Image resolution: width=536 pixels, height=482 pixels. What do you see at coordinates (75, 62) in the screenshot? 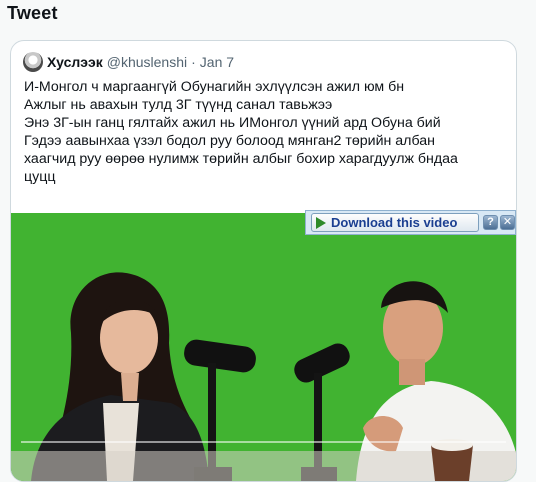
I see `author-name: Хуслээк` at bounding box center [75, 62].